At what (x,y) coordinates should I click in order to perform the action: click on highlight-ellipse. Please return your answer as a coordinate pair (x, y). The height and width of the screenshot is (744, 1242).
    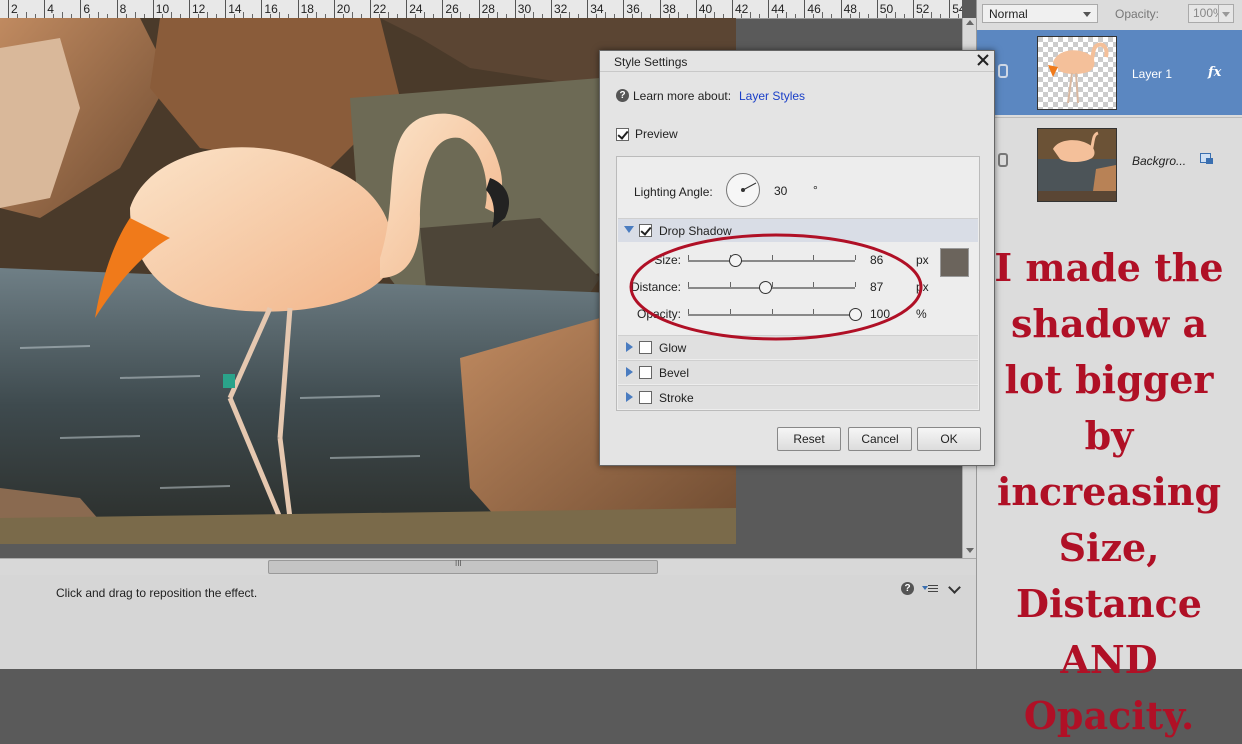
    Looking at the image, I should click on (776, 287).